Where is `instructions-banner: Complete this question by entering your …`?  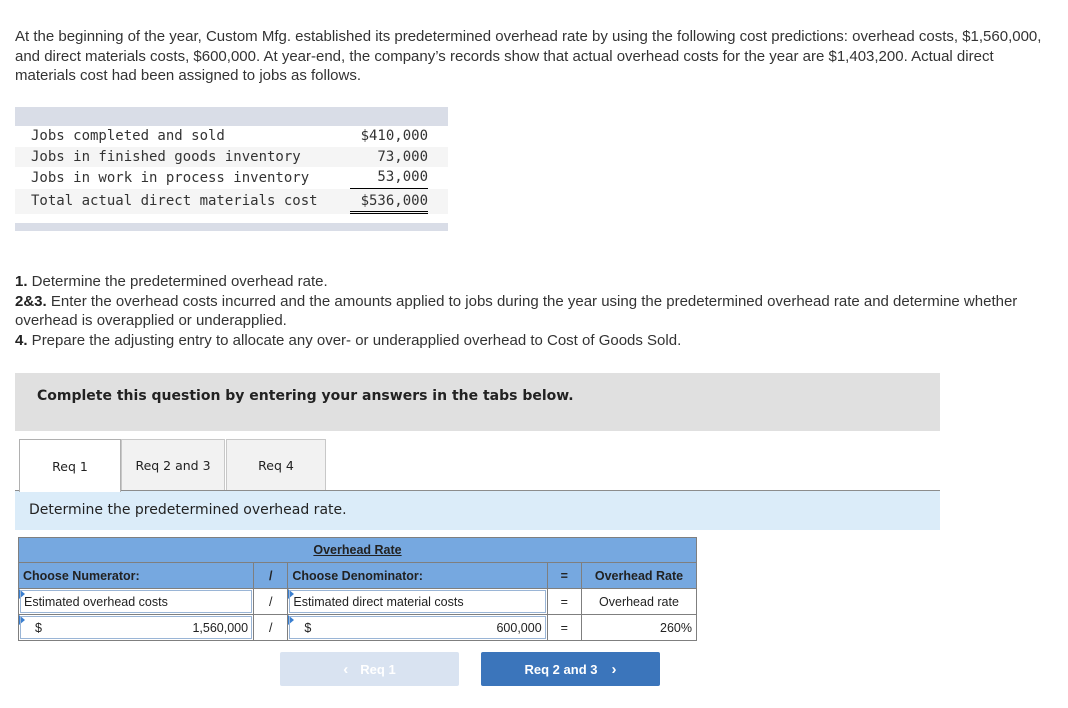 instructions-banner: Complete this question by entering your … is located at coordinates (477, 402).